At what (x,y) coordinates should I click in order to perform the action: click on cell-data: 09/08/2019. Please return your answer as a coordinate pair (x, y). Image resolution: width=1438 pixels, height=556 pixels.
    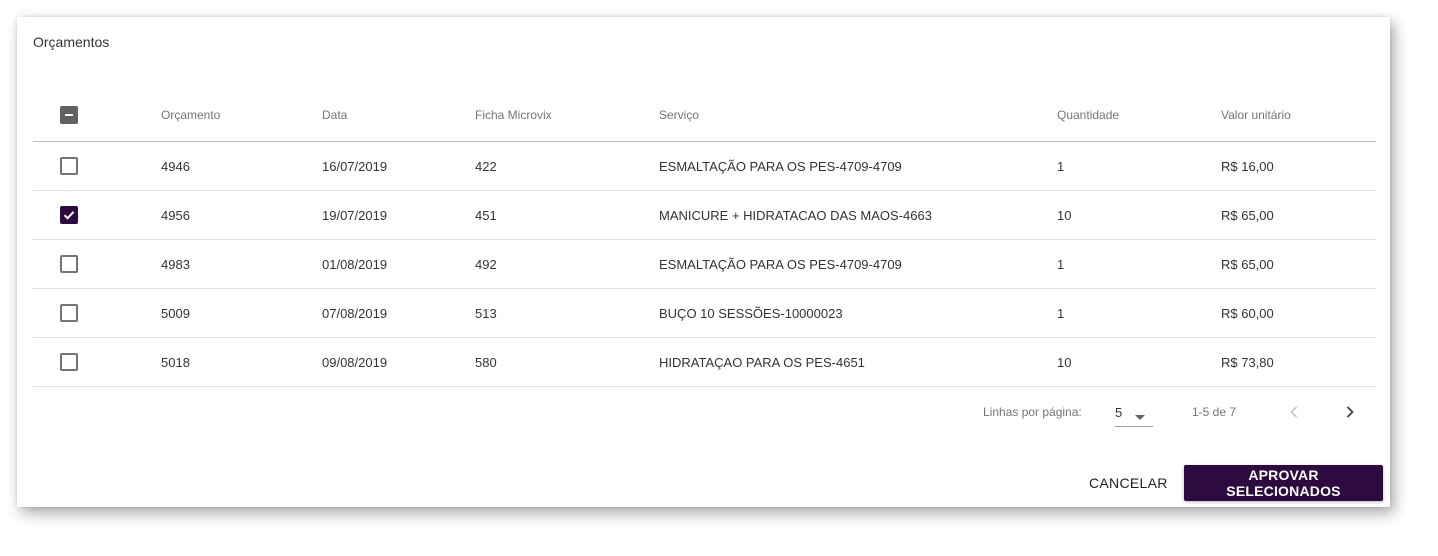
    Looking at the image, I should click on (355, 362).